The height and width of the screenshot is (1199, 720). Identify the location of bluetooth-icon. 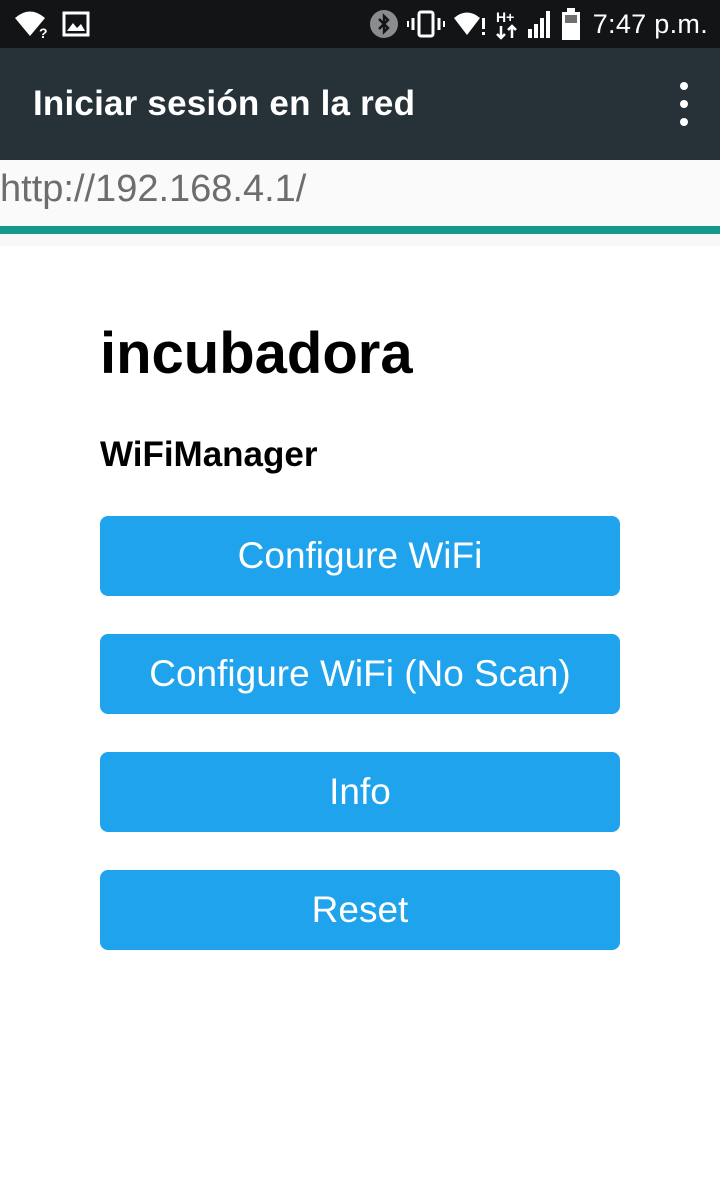
(384, 24).